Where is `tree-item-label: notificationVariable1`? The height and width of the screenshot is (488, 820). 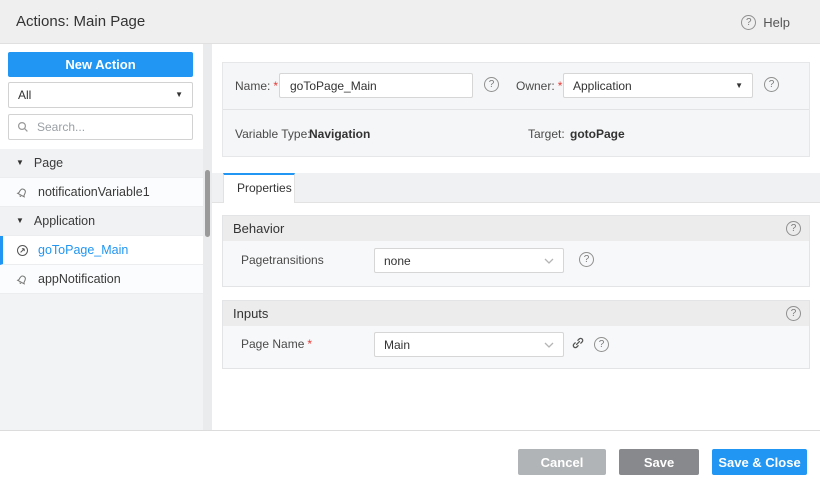 tree-item-label: notificationVariable1 is located at coordinates (94, 192).